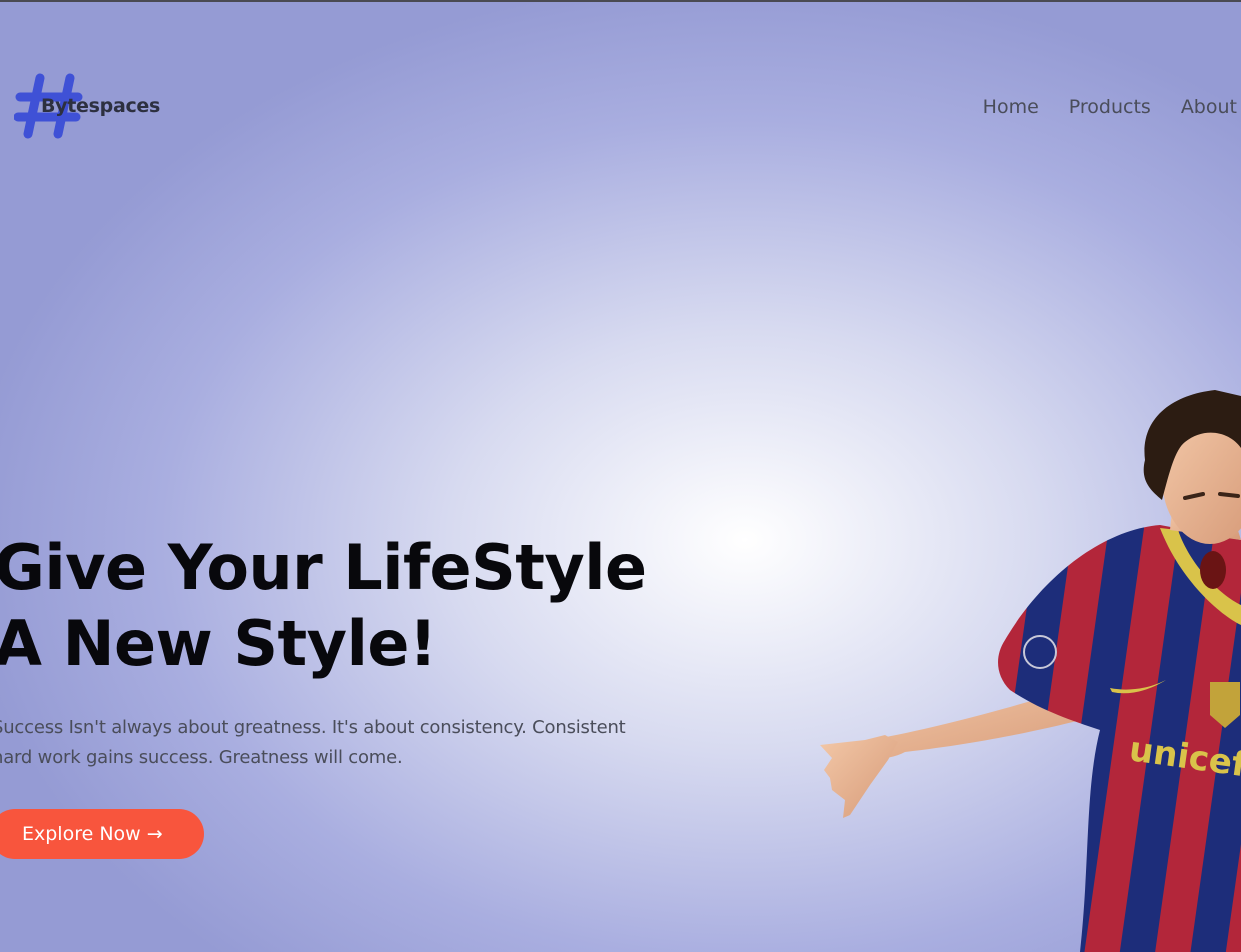 The image size is (1241, 952). What do you see at coordinates (620, 1) in the screenshot?
I see `top-border` at bounding box center [620, 1].